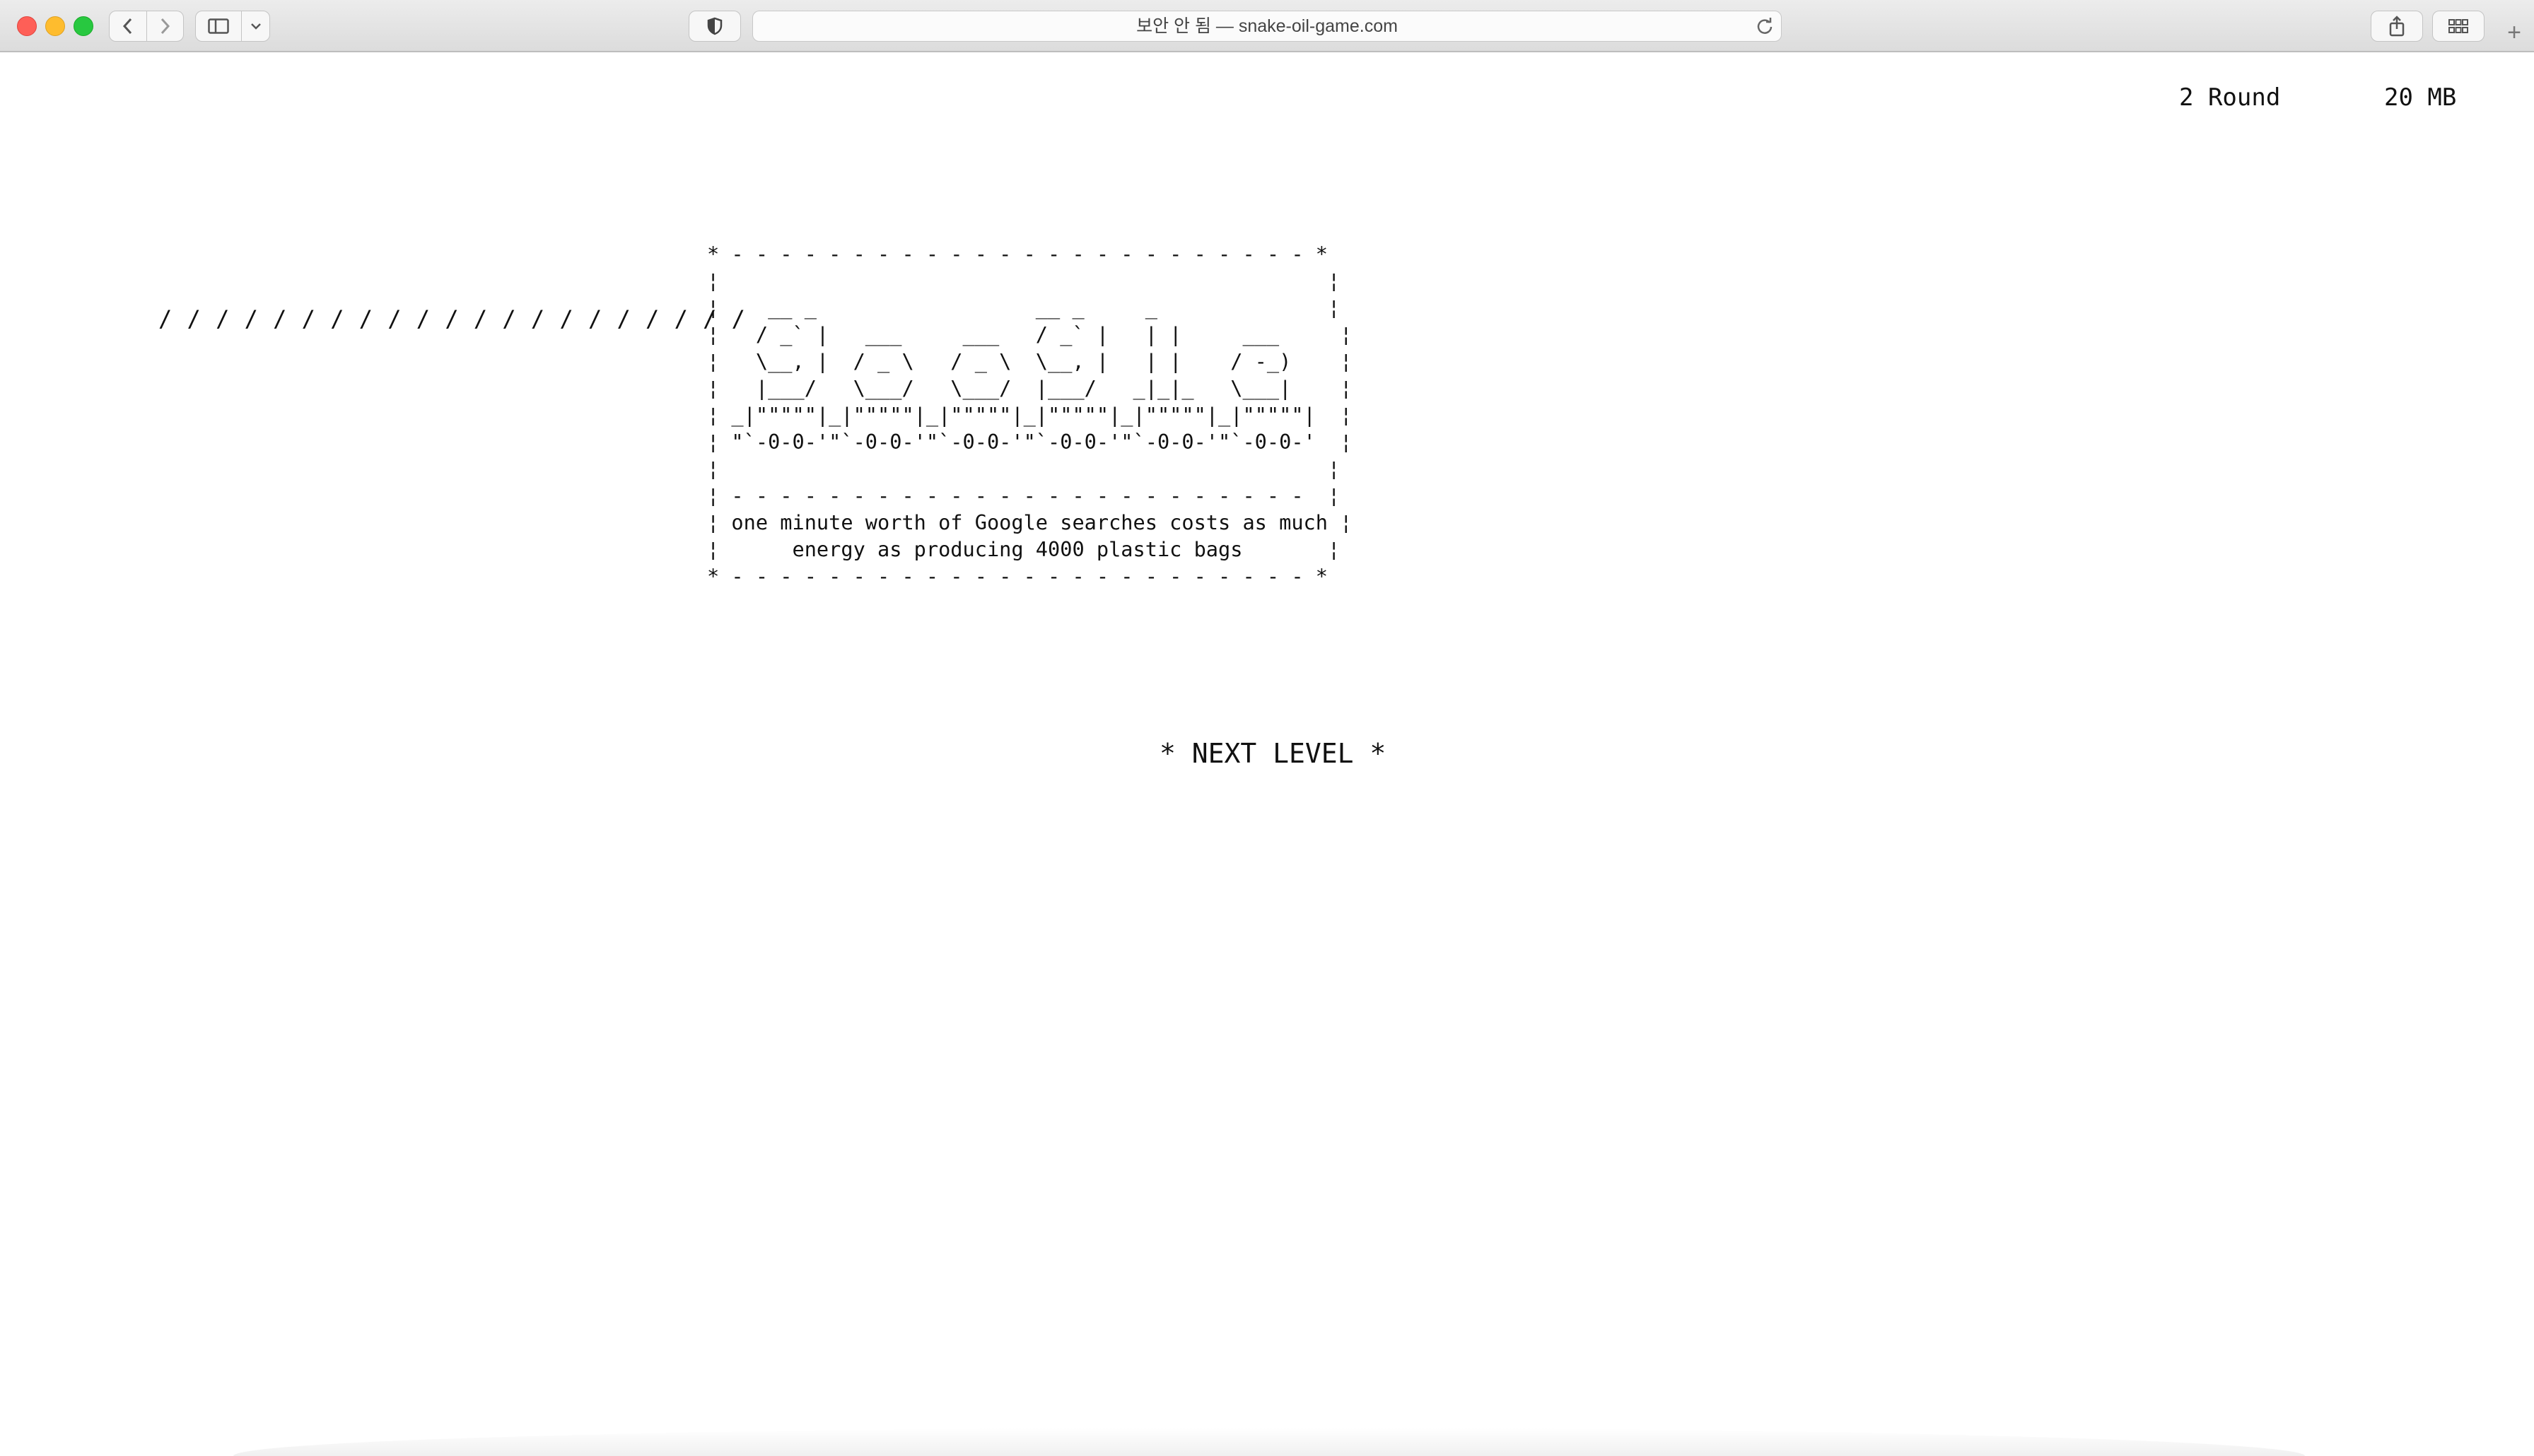 This screenshot has height=1456, width=2534. I want to click on memory-counter: 20 MB, so click(2420, 98).